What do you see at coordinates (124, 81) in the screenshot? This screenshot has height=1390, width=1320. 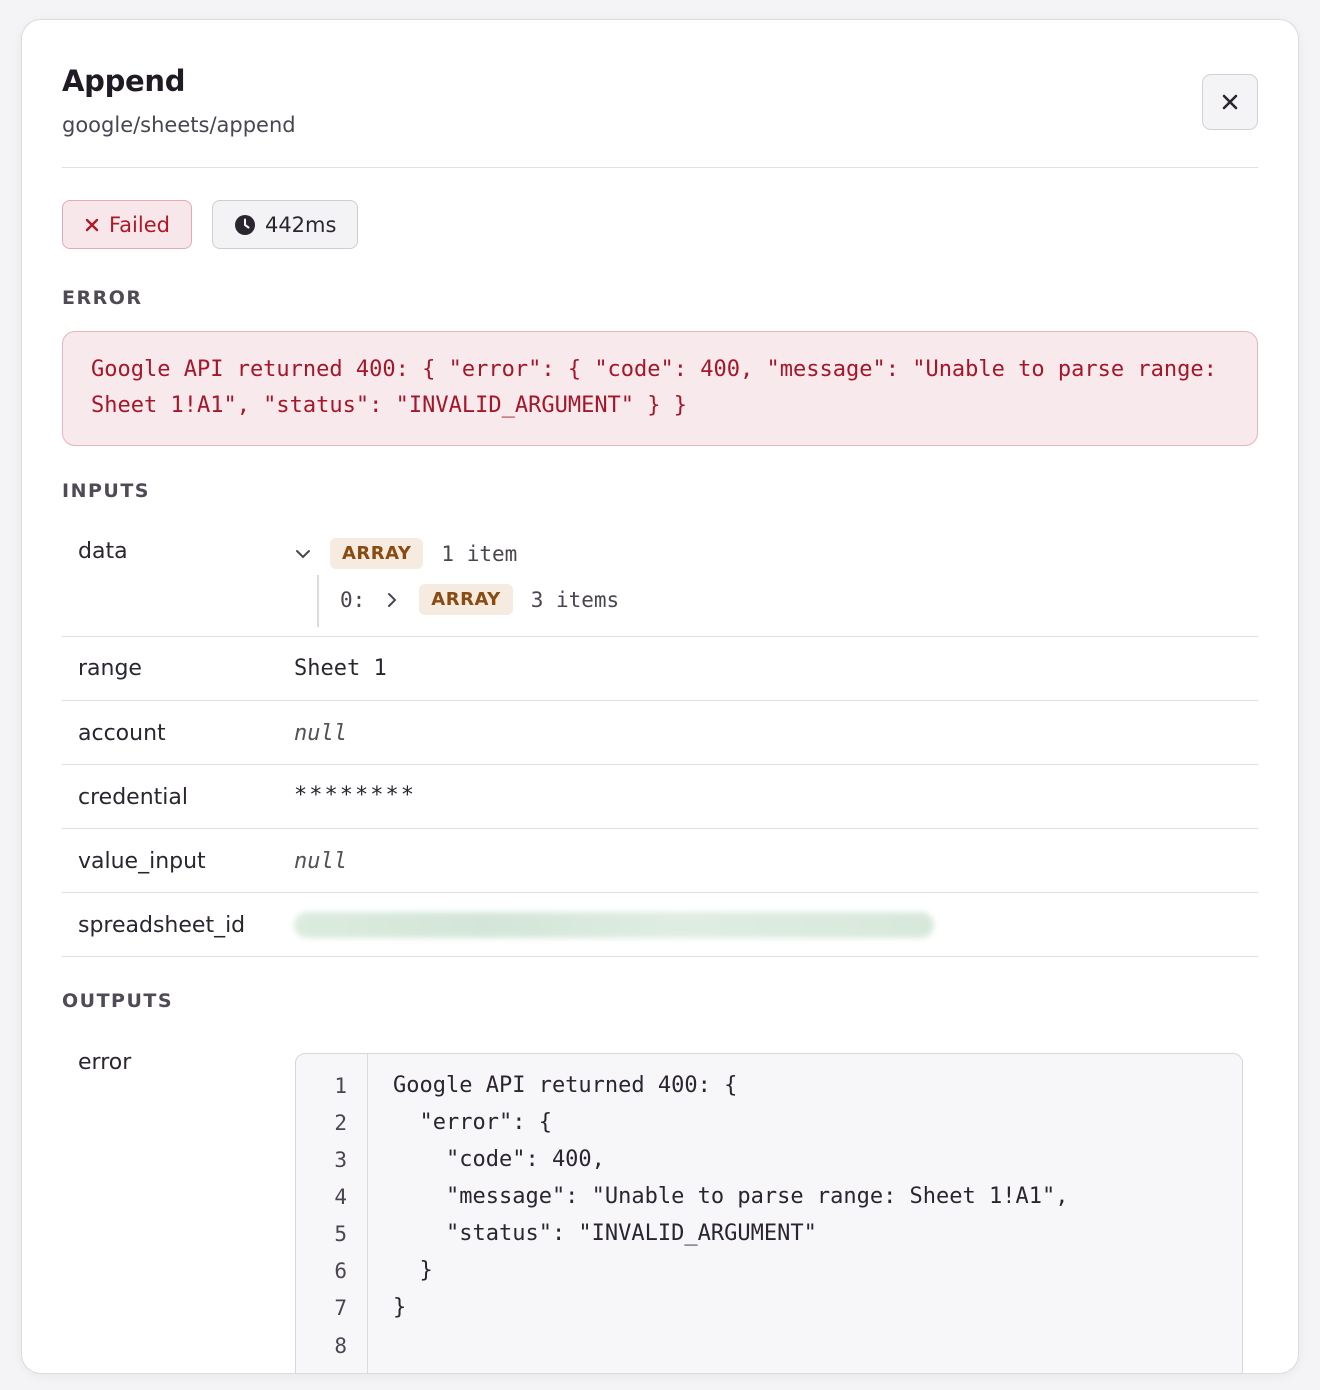 I see `page-title: Append` at bounding box center [124, 81].